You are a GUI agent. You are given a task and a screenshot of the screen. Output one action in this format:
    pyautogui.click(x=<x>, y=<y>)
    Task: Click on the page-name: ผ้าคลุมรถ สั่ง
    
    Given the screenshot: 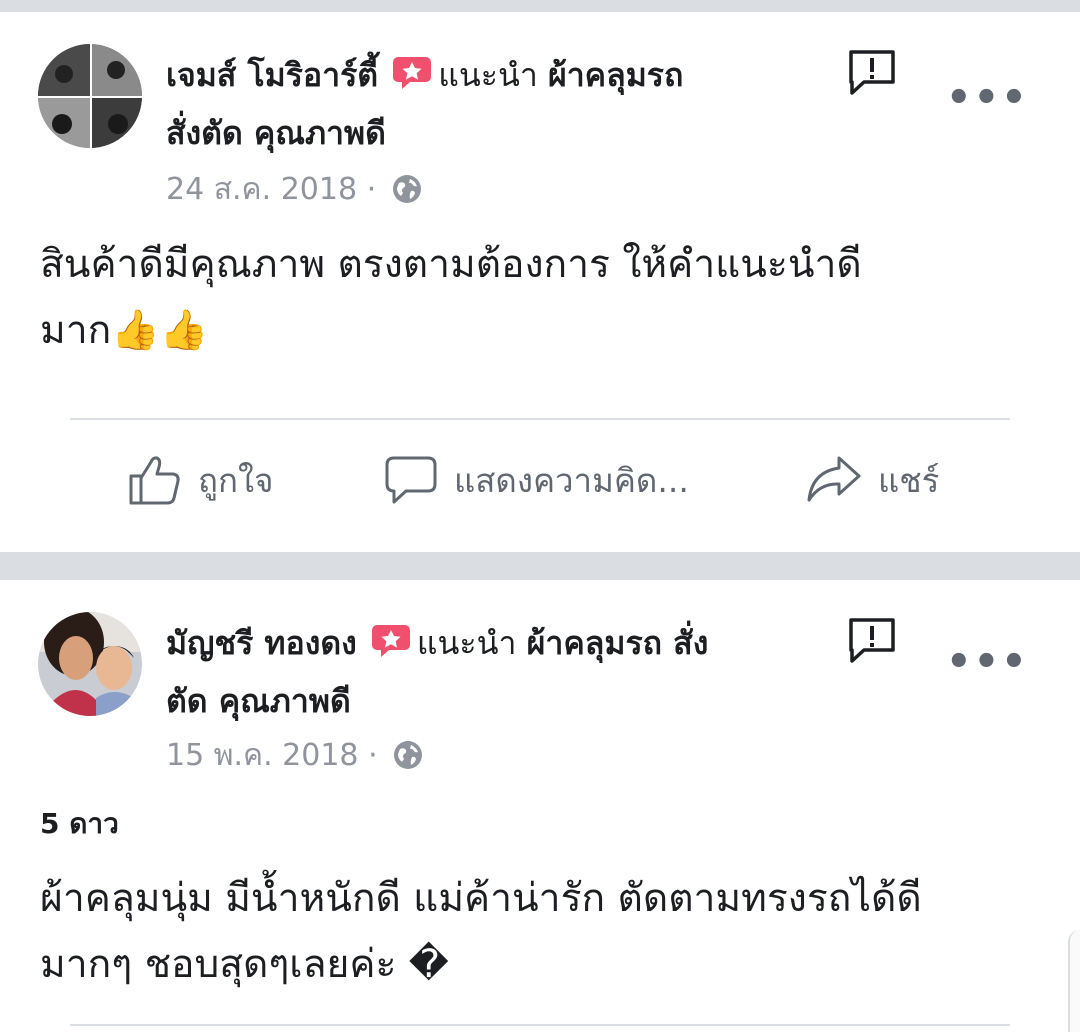 What is the action you would take?
    pyautogui.click(x=618, y=643)
    